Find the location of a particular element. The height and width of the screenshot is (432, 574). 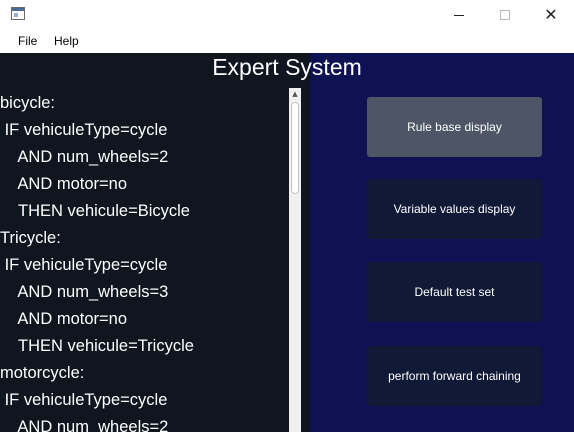

rule-line: THEN vehicule=Tricycle is located at coordinates (97, 346).